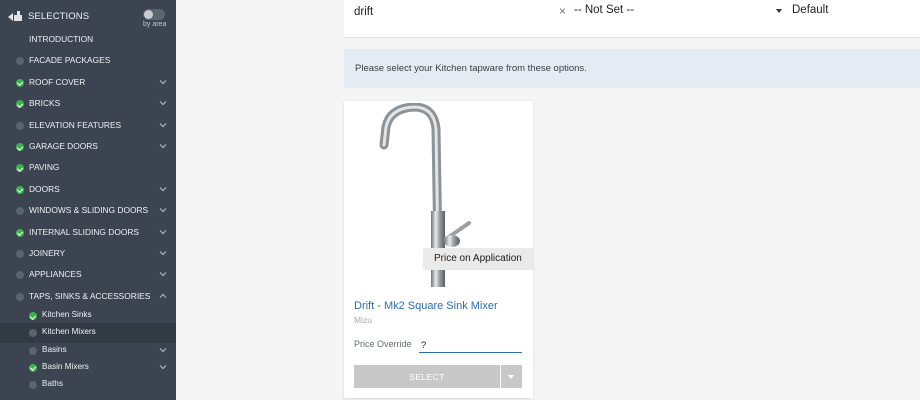  I want to click on sort-select: Default, so click(810, 10).